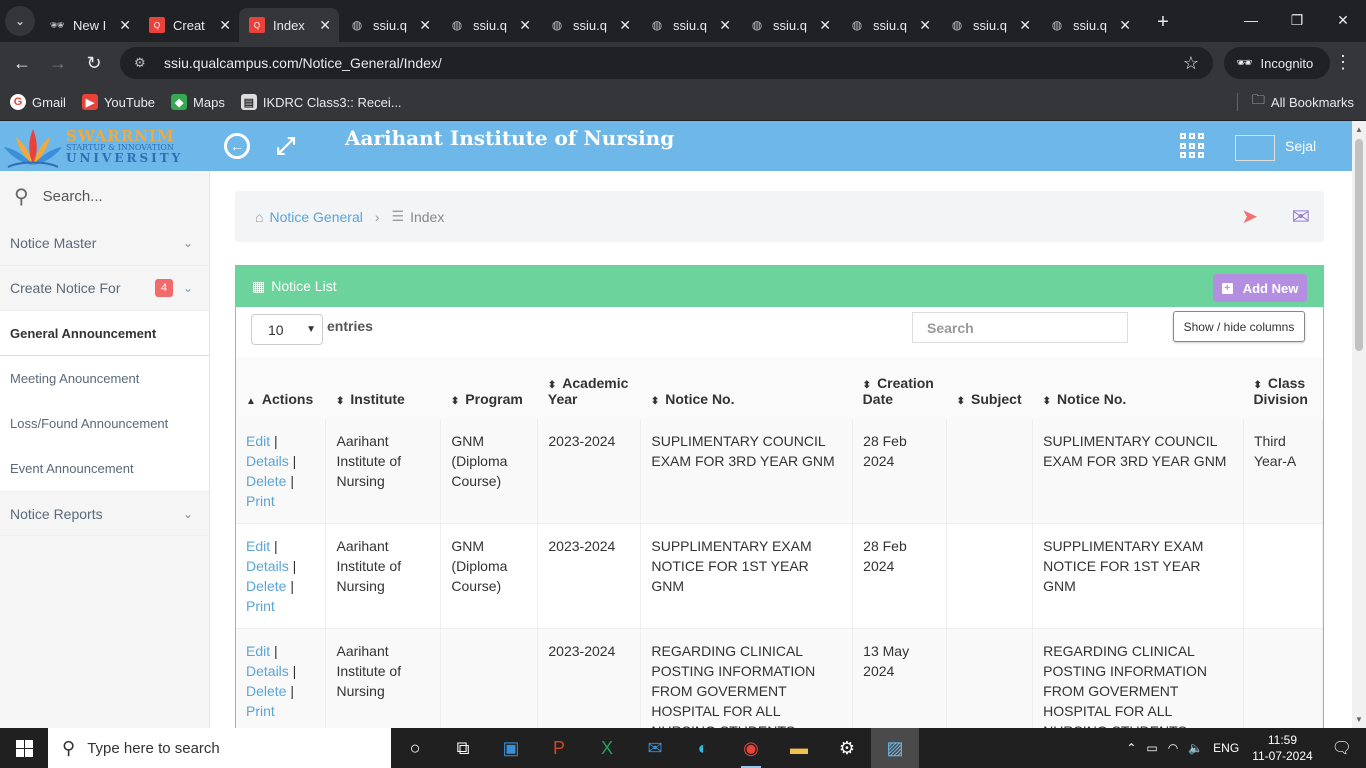  What do you see at coordinates (20, 21) in the screenshot?
I see `tab-search-icon: ⌄` at bounding box center [20, 21].